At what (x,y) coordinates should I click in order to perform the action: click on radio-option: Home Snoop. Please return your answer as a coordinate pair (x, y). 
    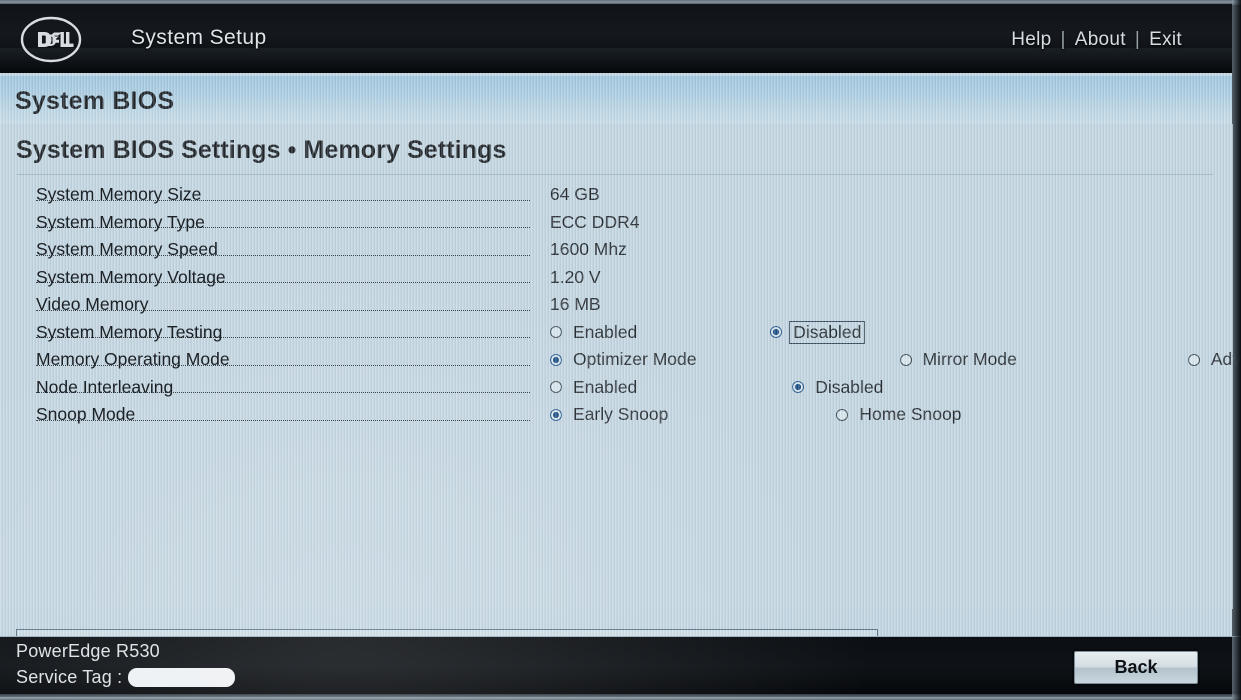
    Looking at the image, I should click on (900, 415).